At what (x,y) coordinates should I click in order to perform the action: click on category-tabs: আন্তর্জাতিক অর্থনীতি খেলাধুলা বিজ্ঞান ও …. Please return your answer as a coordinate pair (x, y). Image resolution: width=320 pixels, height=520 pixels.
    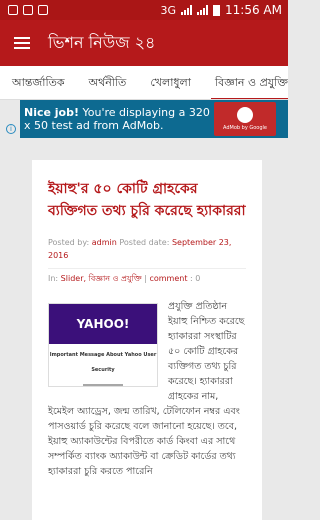
    Looking at the image, I should click on (144, 83).